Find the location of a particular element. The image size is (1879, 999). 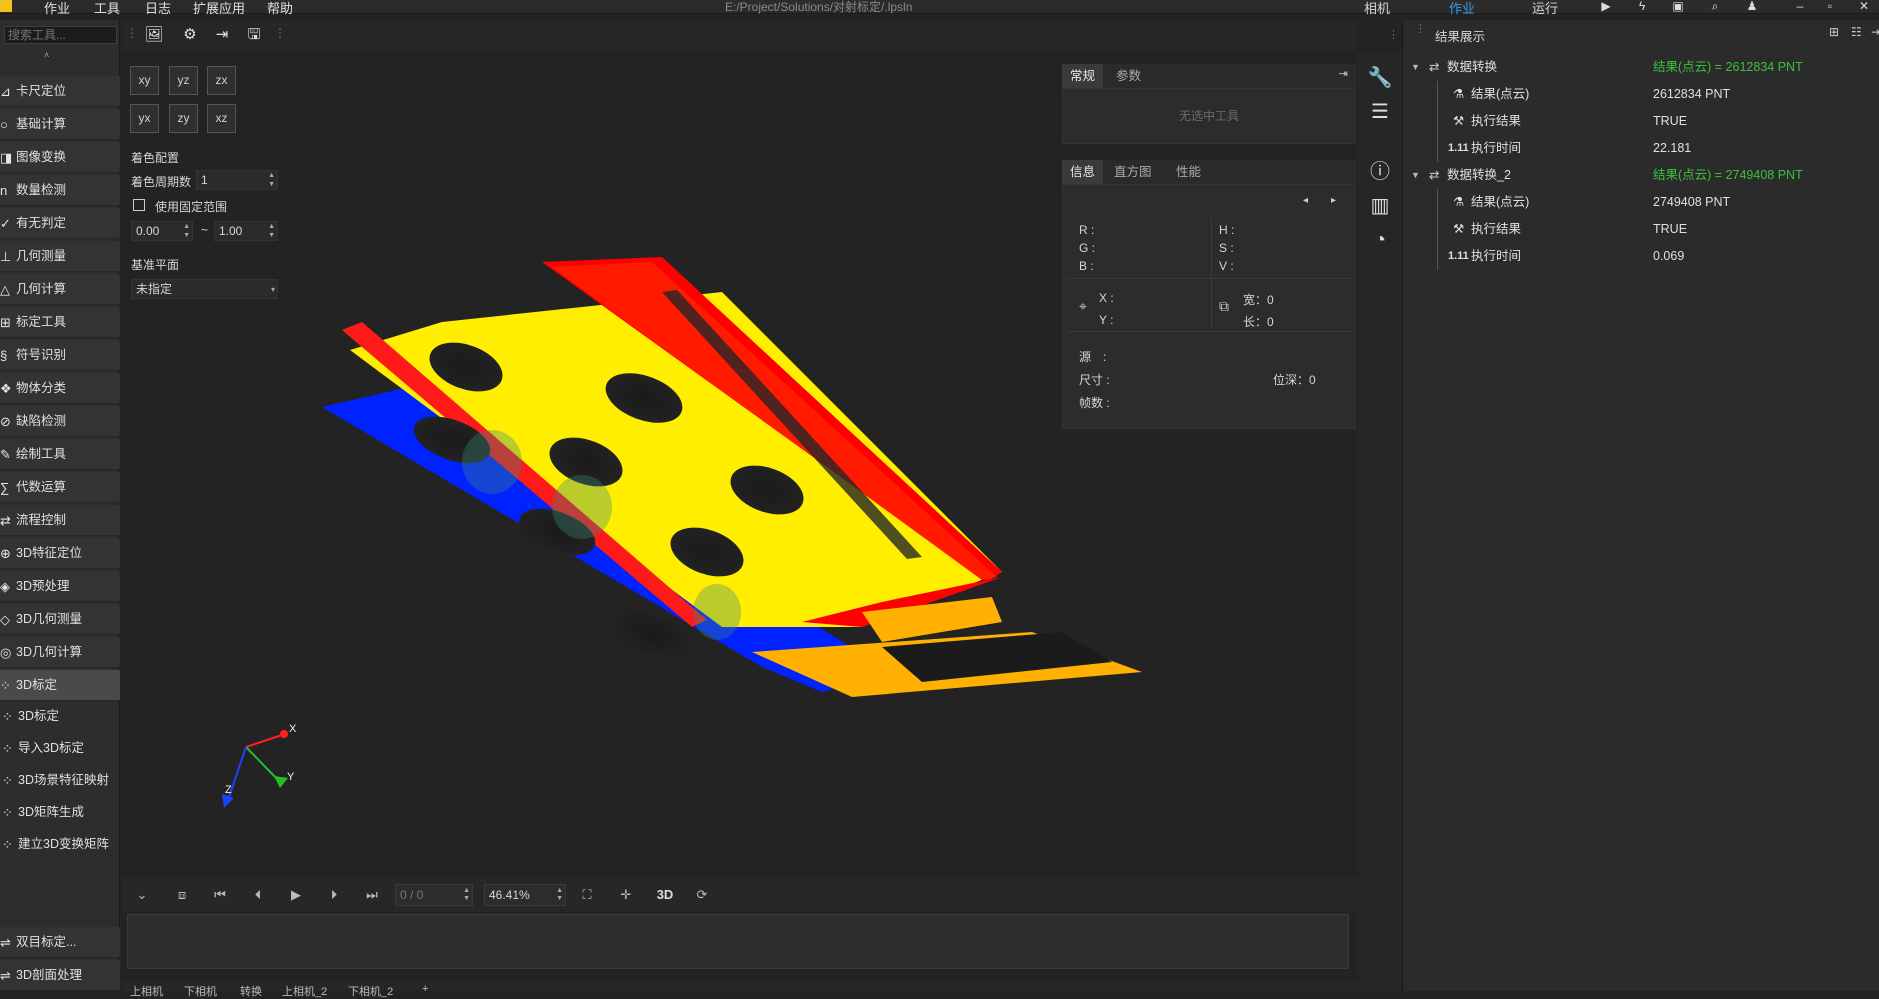

view-zy-button: zy is located at coordinates (183, 118).